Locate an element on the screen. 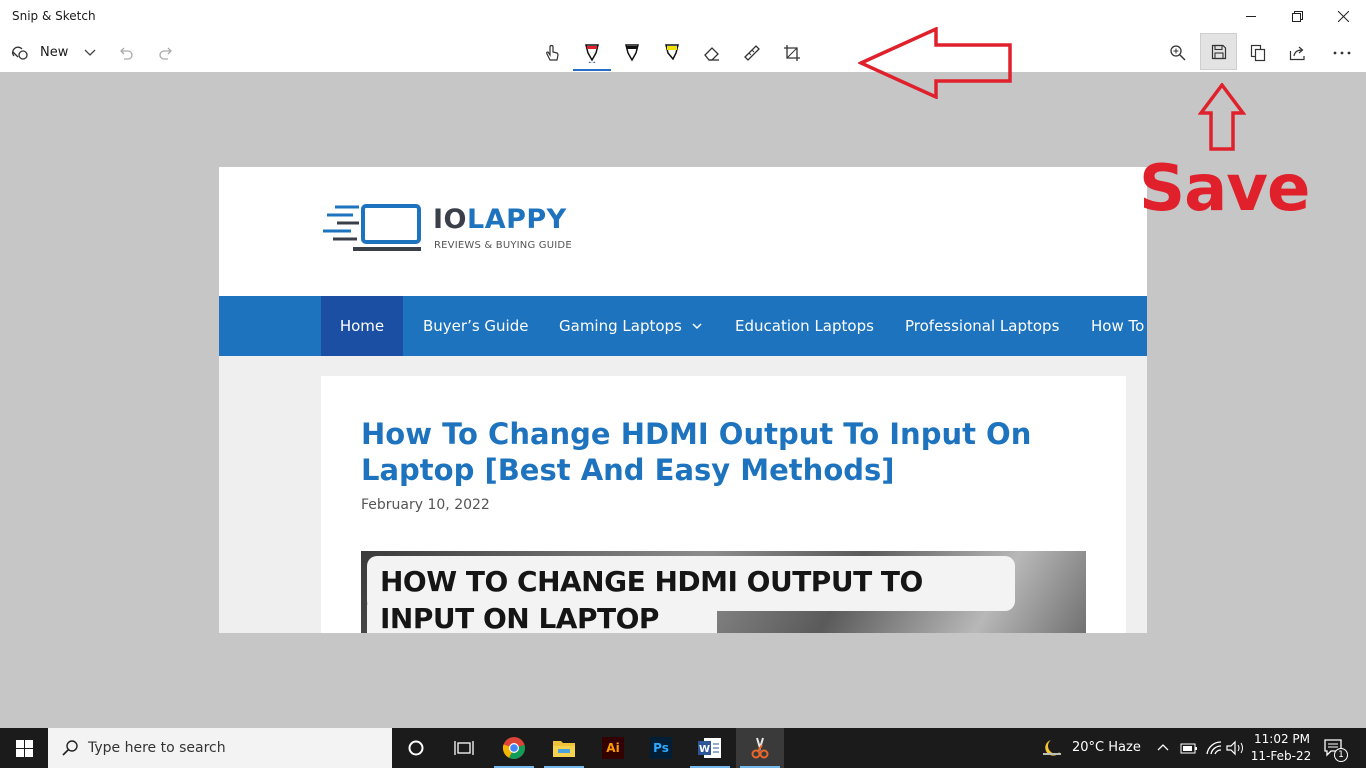 Image resolution: width=1366 pixels, height=768 pixels. save-button is located at coordinates (1218, 51).